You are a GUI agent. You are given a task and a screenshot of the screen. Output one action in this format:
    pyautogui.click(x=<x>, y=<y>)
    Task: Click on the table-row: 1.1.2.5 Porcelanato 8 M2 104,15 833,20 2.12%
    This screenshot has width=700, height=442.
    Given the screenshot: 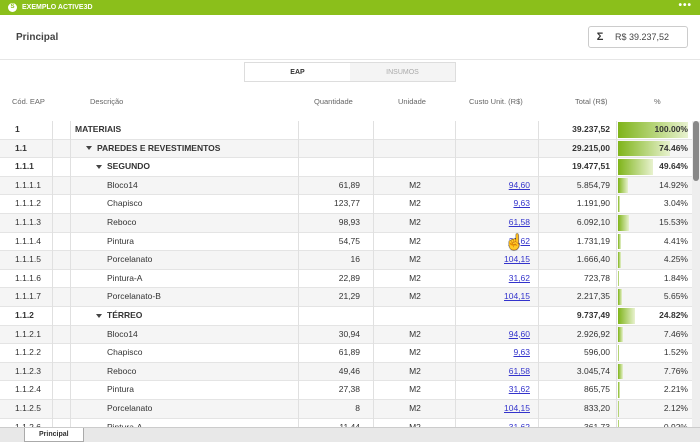 What is the action you would take?
    pyautogui.click(x=346, y=409)
    